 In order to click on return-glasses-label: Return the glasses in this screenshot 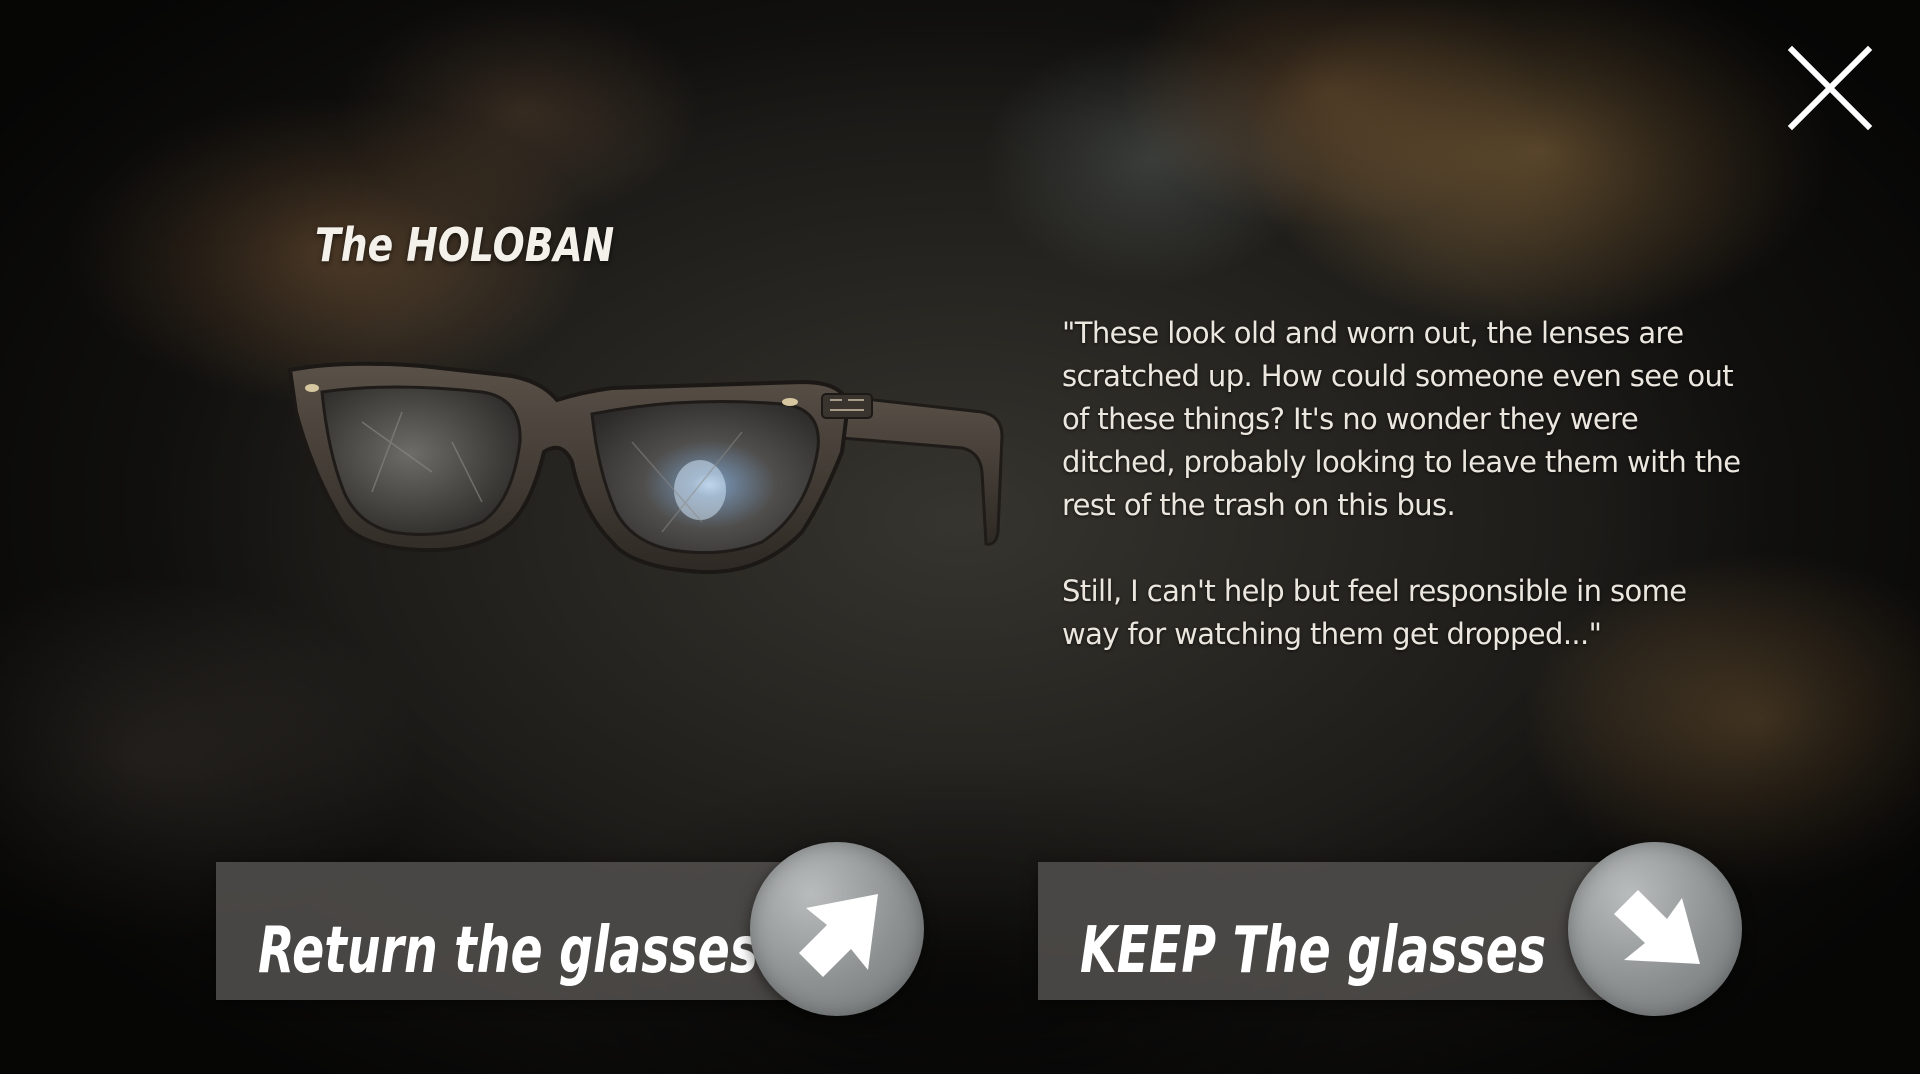, I will do `click(508, 951)`.